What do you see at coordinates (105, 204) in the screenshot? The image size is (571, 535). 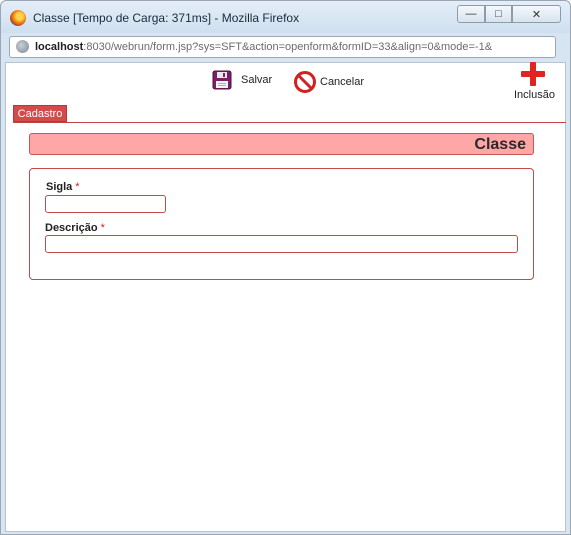 I see `sigla-input` at bounding box center [105, 204].